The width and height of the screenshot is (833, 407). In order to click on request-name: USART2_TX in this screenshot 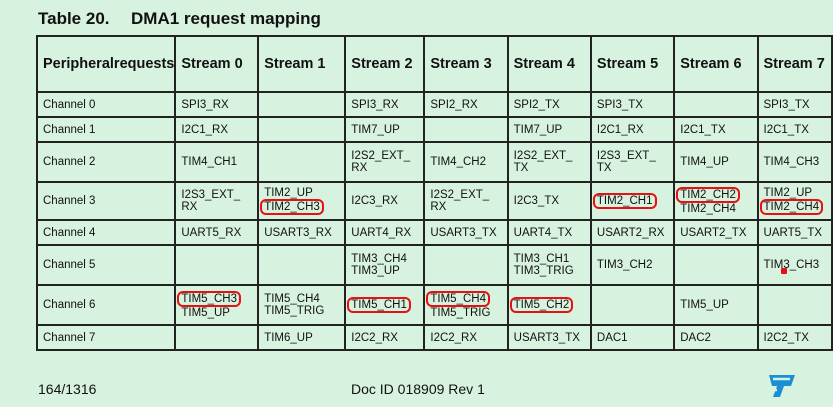, I will do `click(713, 232)`.